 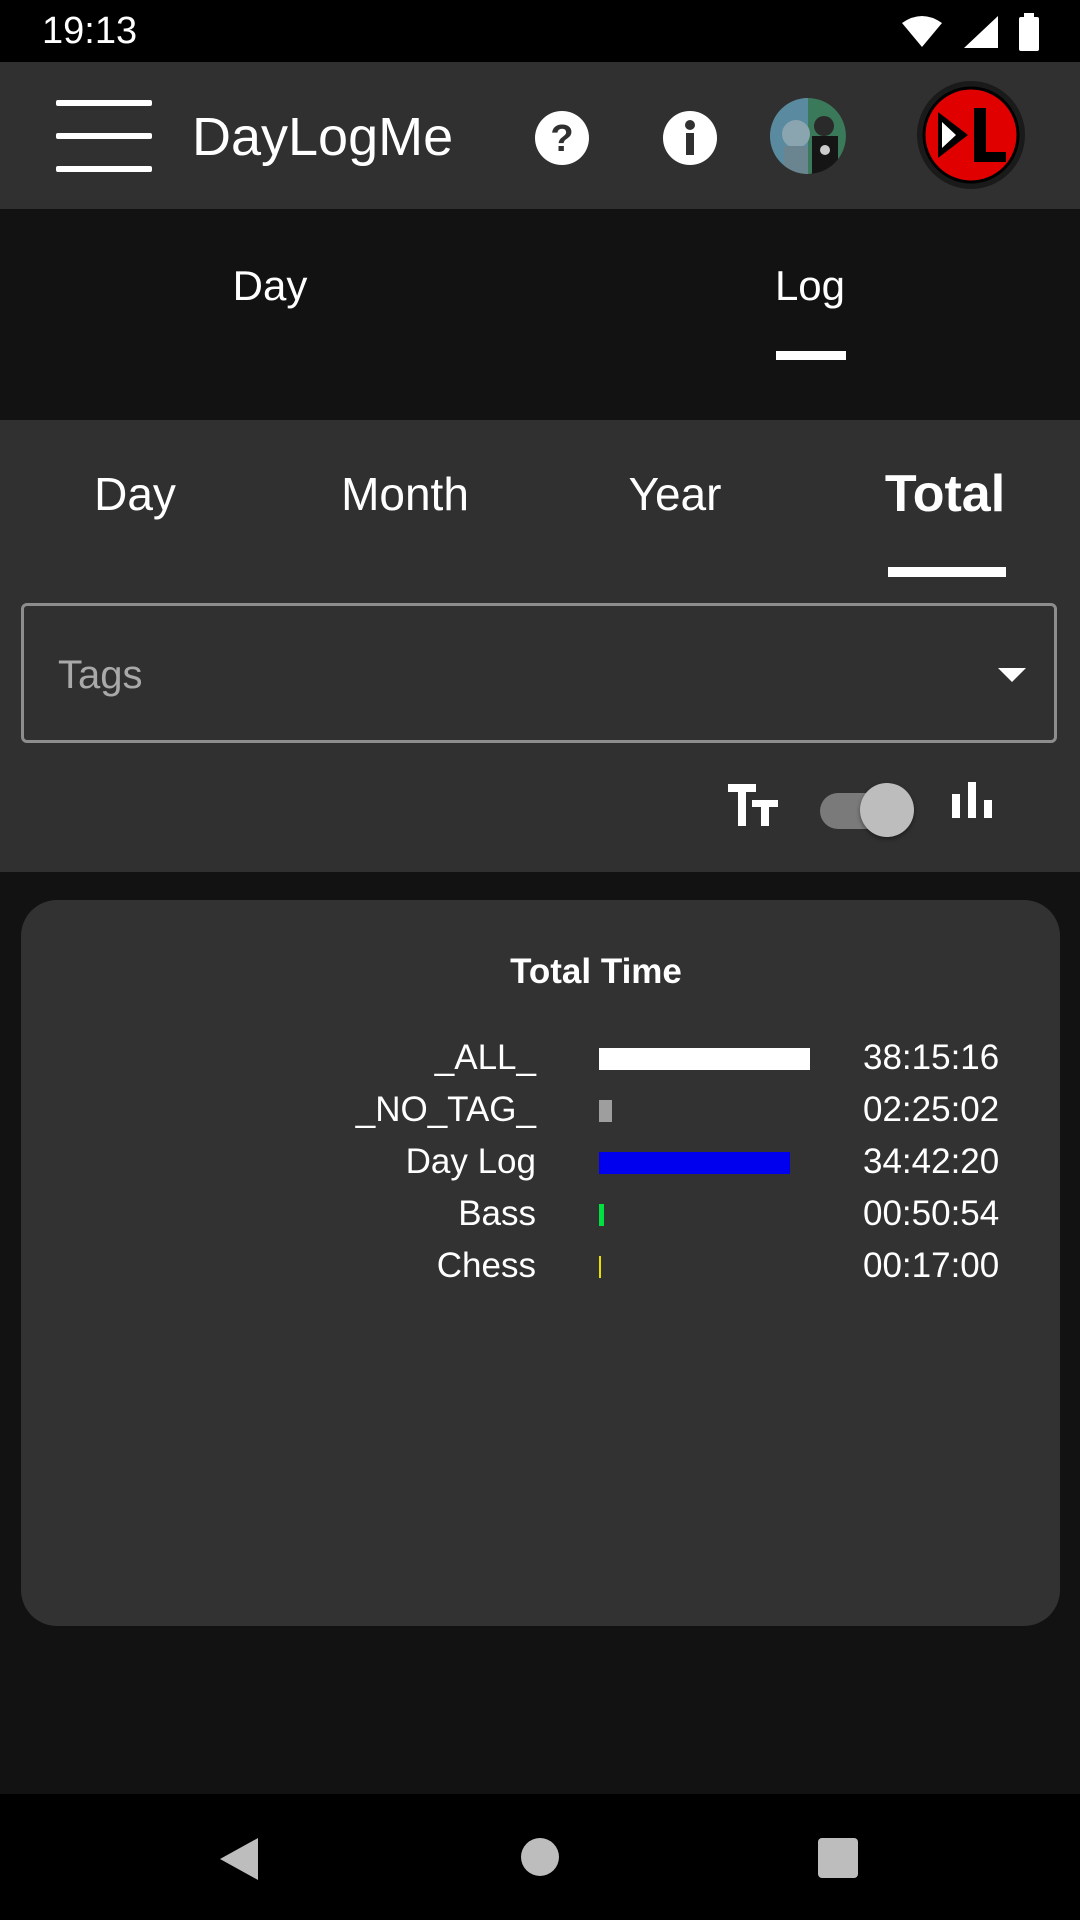 I want to click on row-label: Day Log, so click(x=470, y=1161).